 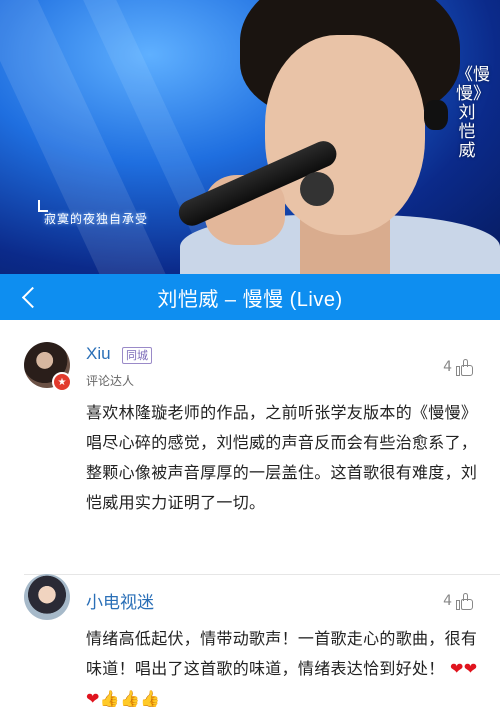 What do you see at coordinates (262, 574) in the screenshot?
I see `divider` at bounding box center [262, 574].